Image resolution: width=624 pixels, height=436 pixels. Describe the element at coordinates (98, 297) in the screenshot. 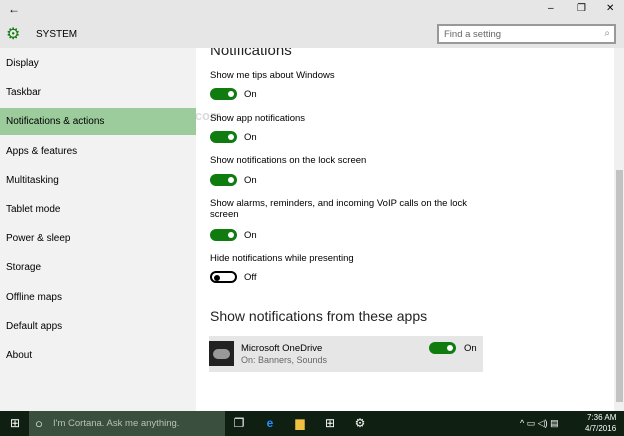

I see `sidebar-item: Offline maps` at that location.